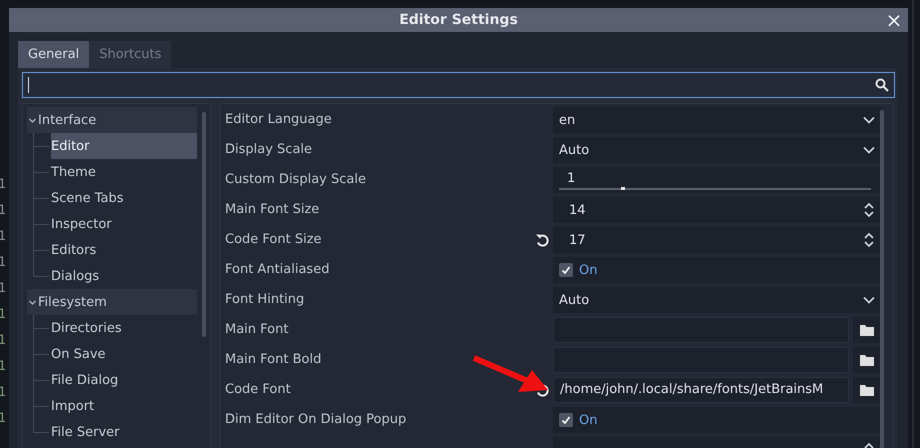 The image size is (920, 448). Describe the element at coordinates (258, 390) in the screenshot. I see `property-label: Code Font` at that location.